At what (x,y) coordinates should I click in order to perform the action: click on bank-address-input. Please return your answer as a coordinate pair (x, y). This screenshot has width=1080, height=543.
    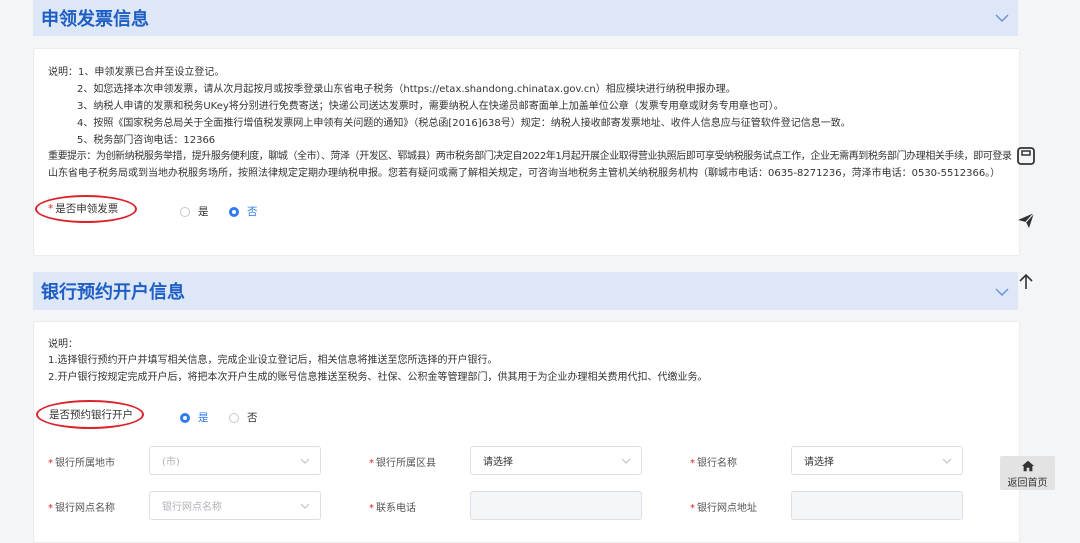
    Looking at the image, I should click on (877, 505).